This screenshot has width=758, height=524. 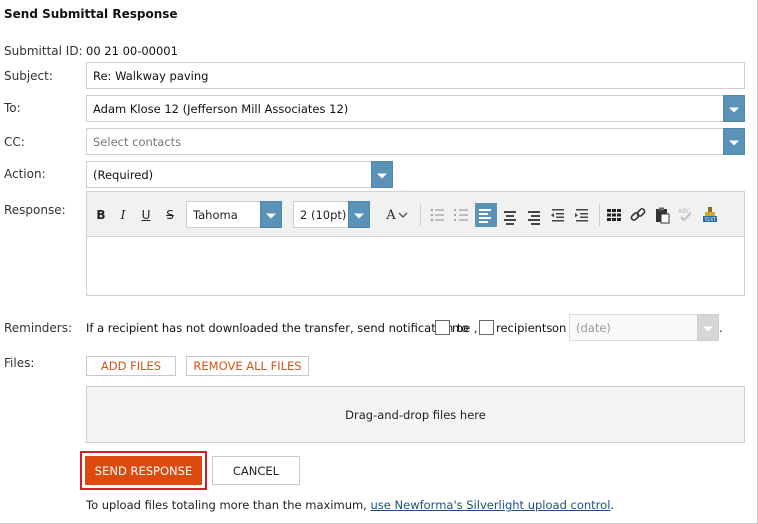 I want to click on cc-select: Select contacts, so click(x=415, y=141).